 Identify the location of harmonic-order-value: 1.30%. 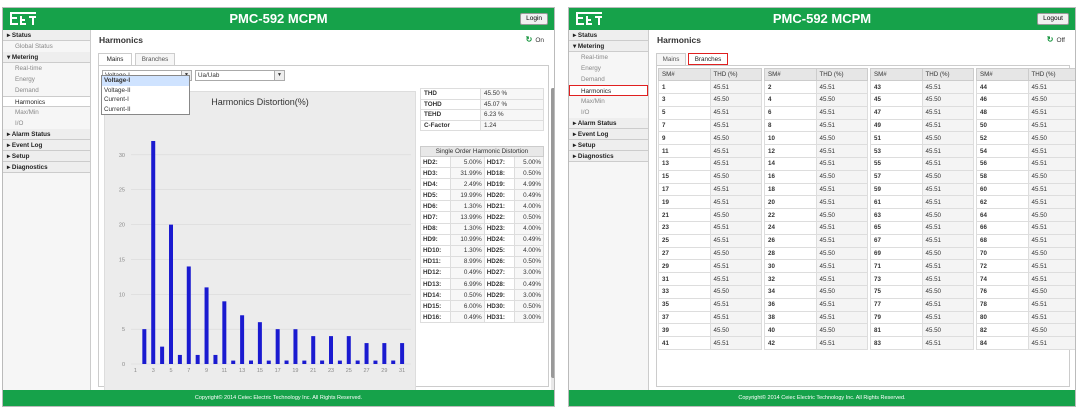
(467, 206).